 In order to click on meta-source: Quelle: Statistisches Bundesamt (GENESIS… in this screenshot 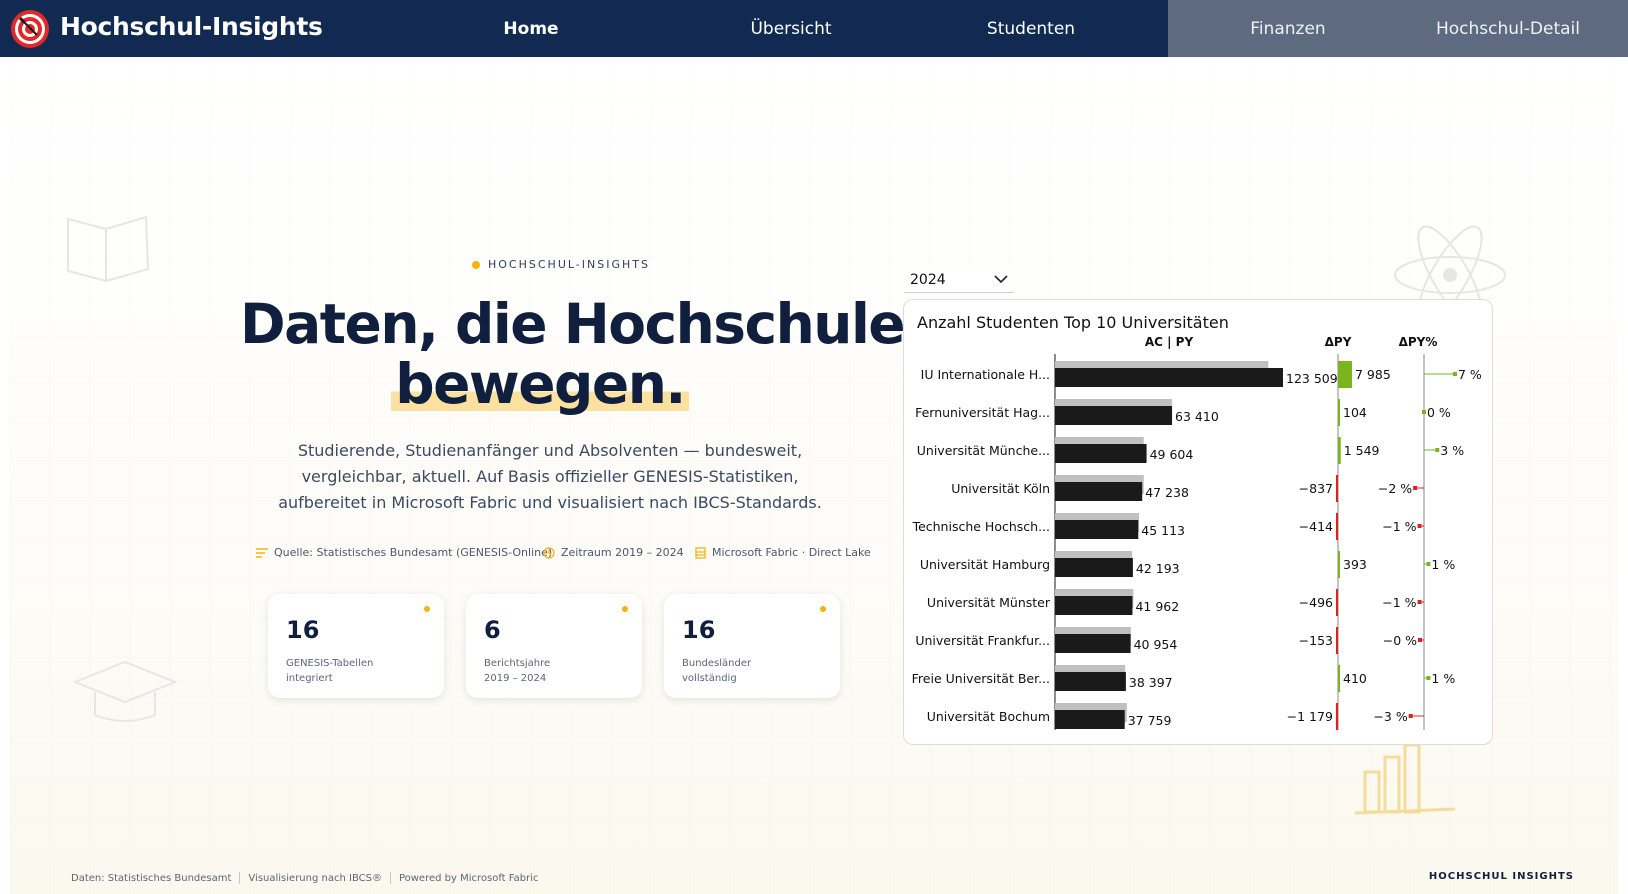, I will do `click(404, 552)`.